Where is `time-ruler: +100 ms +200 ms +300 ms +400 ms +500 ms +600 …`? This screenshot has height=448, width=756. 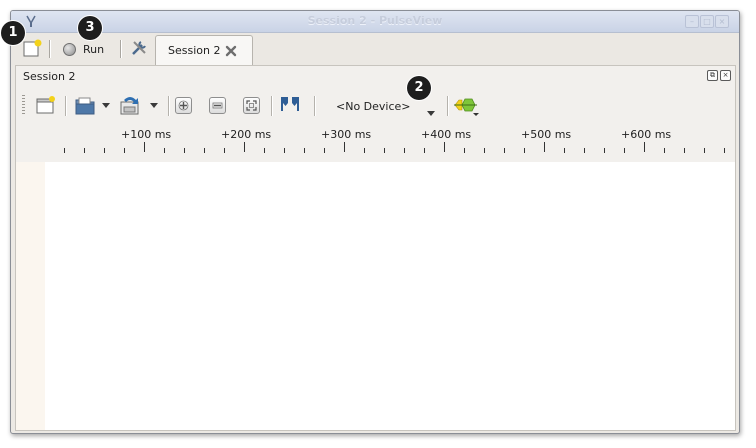
time-ruler: +100 ms +200 ms +300 ms +400 ms +500 ms +600 … is located at coordinates (375, 142).